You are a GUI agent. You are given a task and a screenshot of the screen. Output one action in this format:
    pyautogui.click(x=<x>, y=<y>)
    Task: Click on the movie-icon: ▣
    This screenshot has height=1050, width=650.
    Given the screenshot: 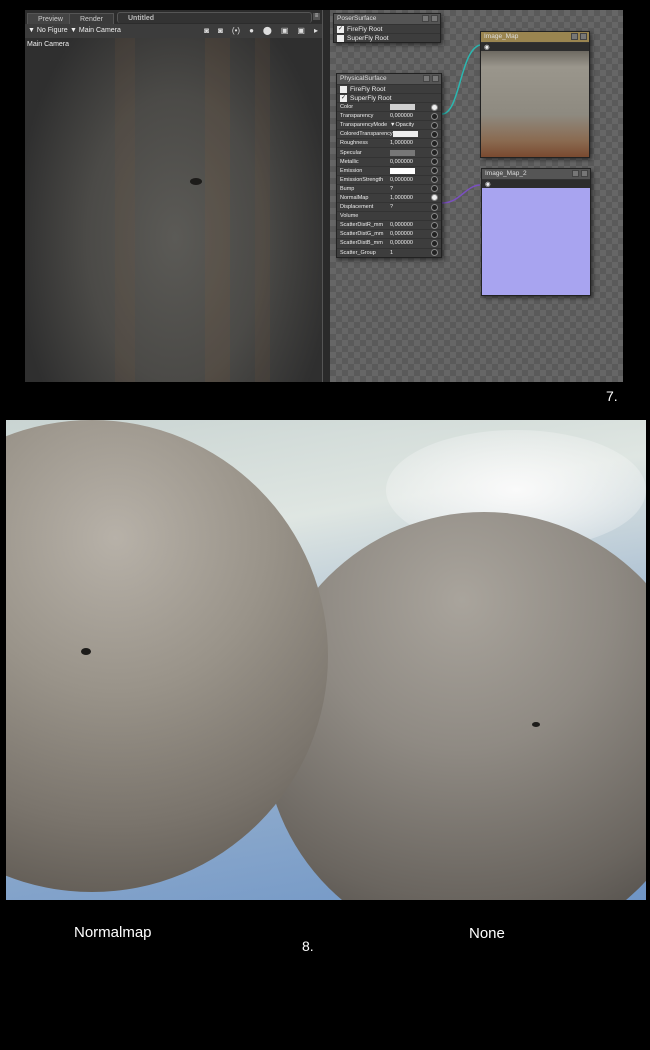 What is the action you would take?
    pyautogui.click(x=285, y=30)
    